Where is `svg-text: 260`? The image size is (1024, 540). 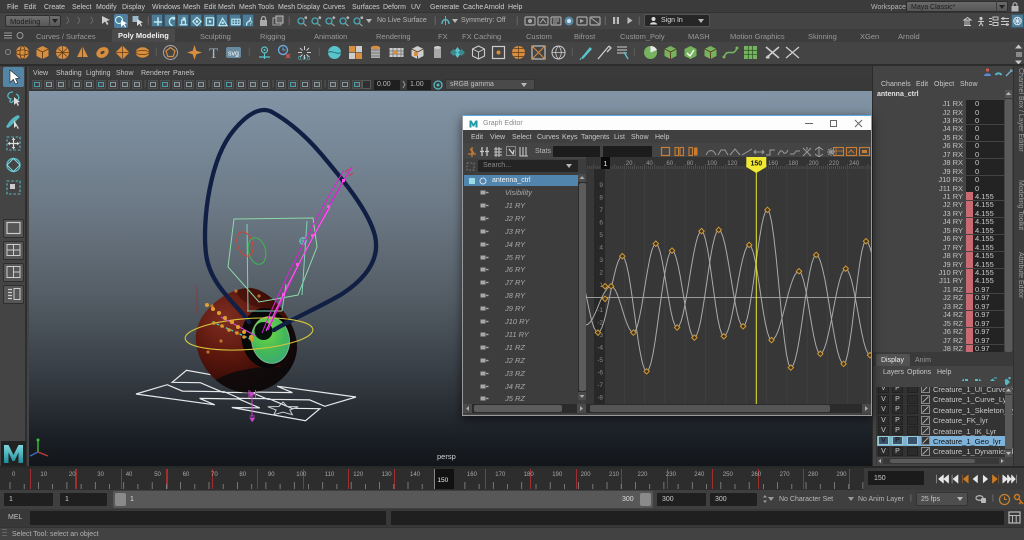
svg-text: 260 is located at coordinates (756, 475).